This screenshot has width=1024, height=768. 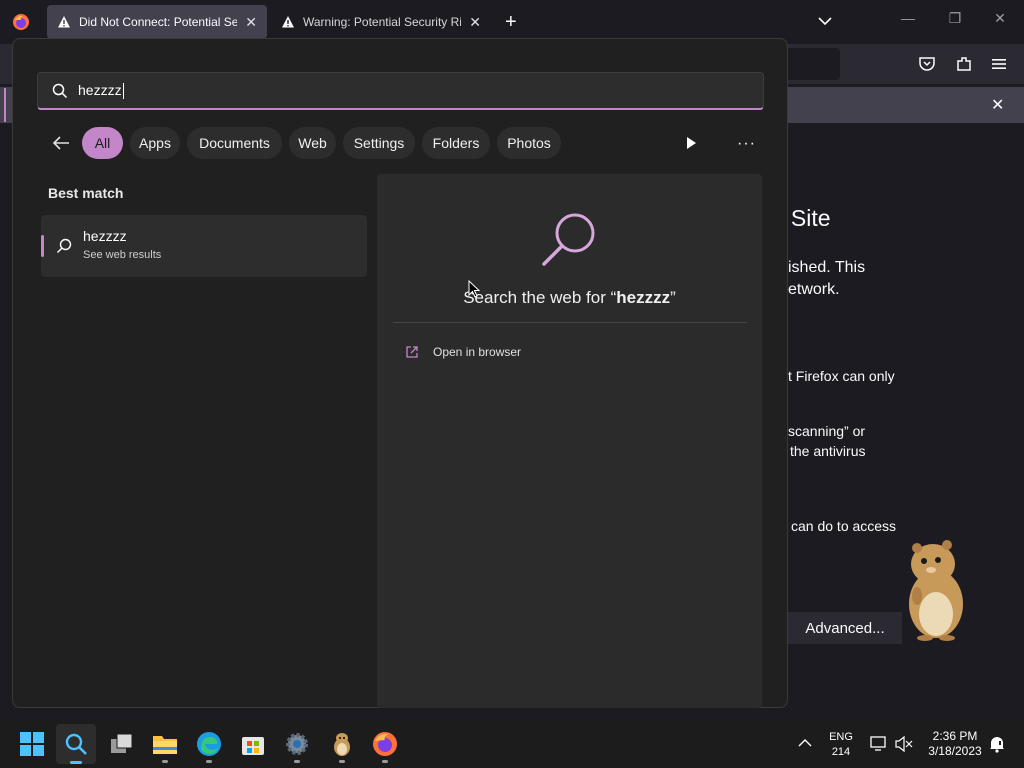 I want to click on edge-icon, so click(x=209, y=744).